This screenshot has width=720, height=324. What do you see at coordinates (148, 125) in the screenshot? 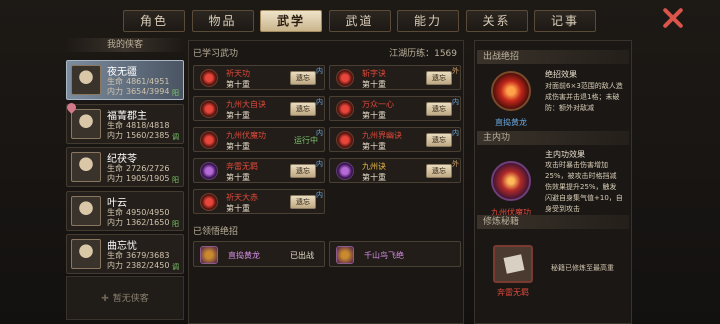
I see `hp-value: 4818/4818` at bounding box center [148, 125].